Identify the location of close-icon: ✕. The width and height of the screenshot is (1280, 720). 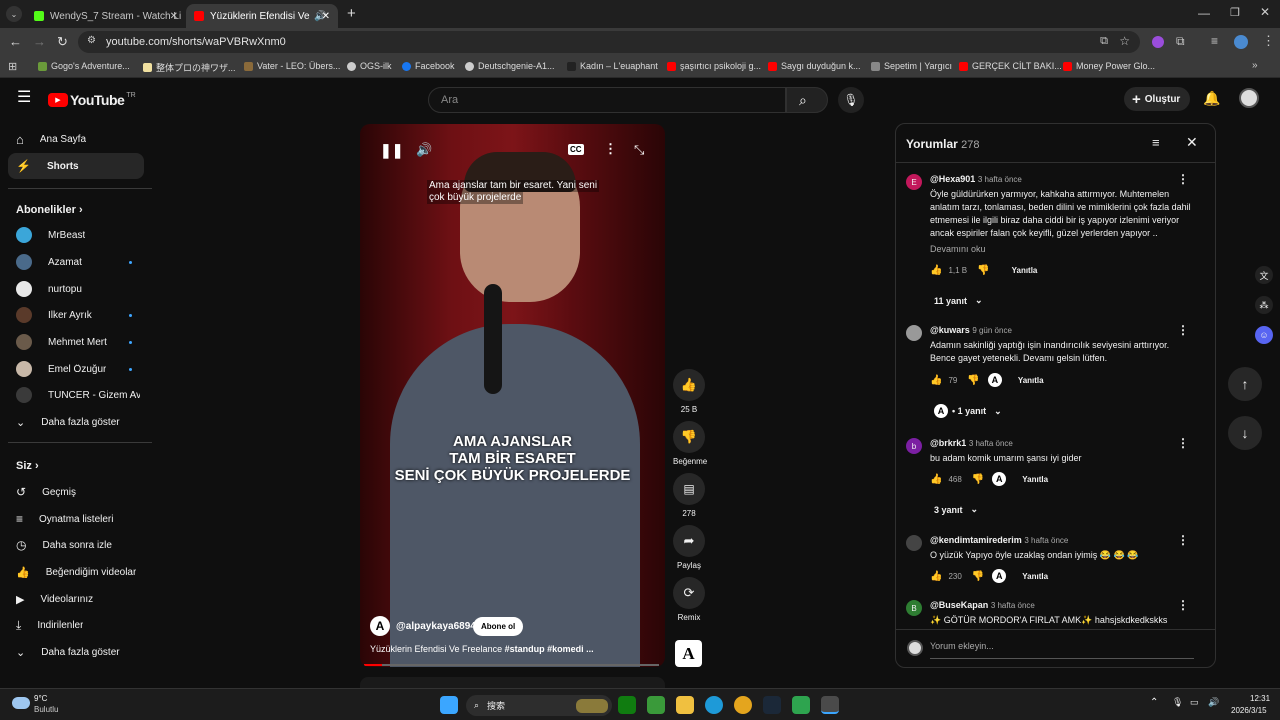
(1192, 142).